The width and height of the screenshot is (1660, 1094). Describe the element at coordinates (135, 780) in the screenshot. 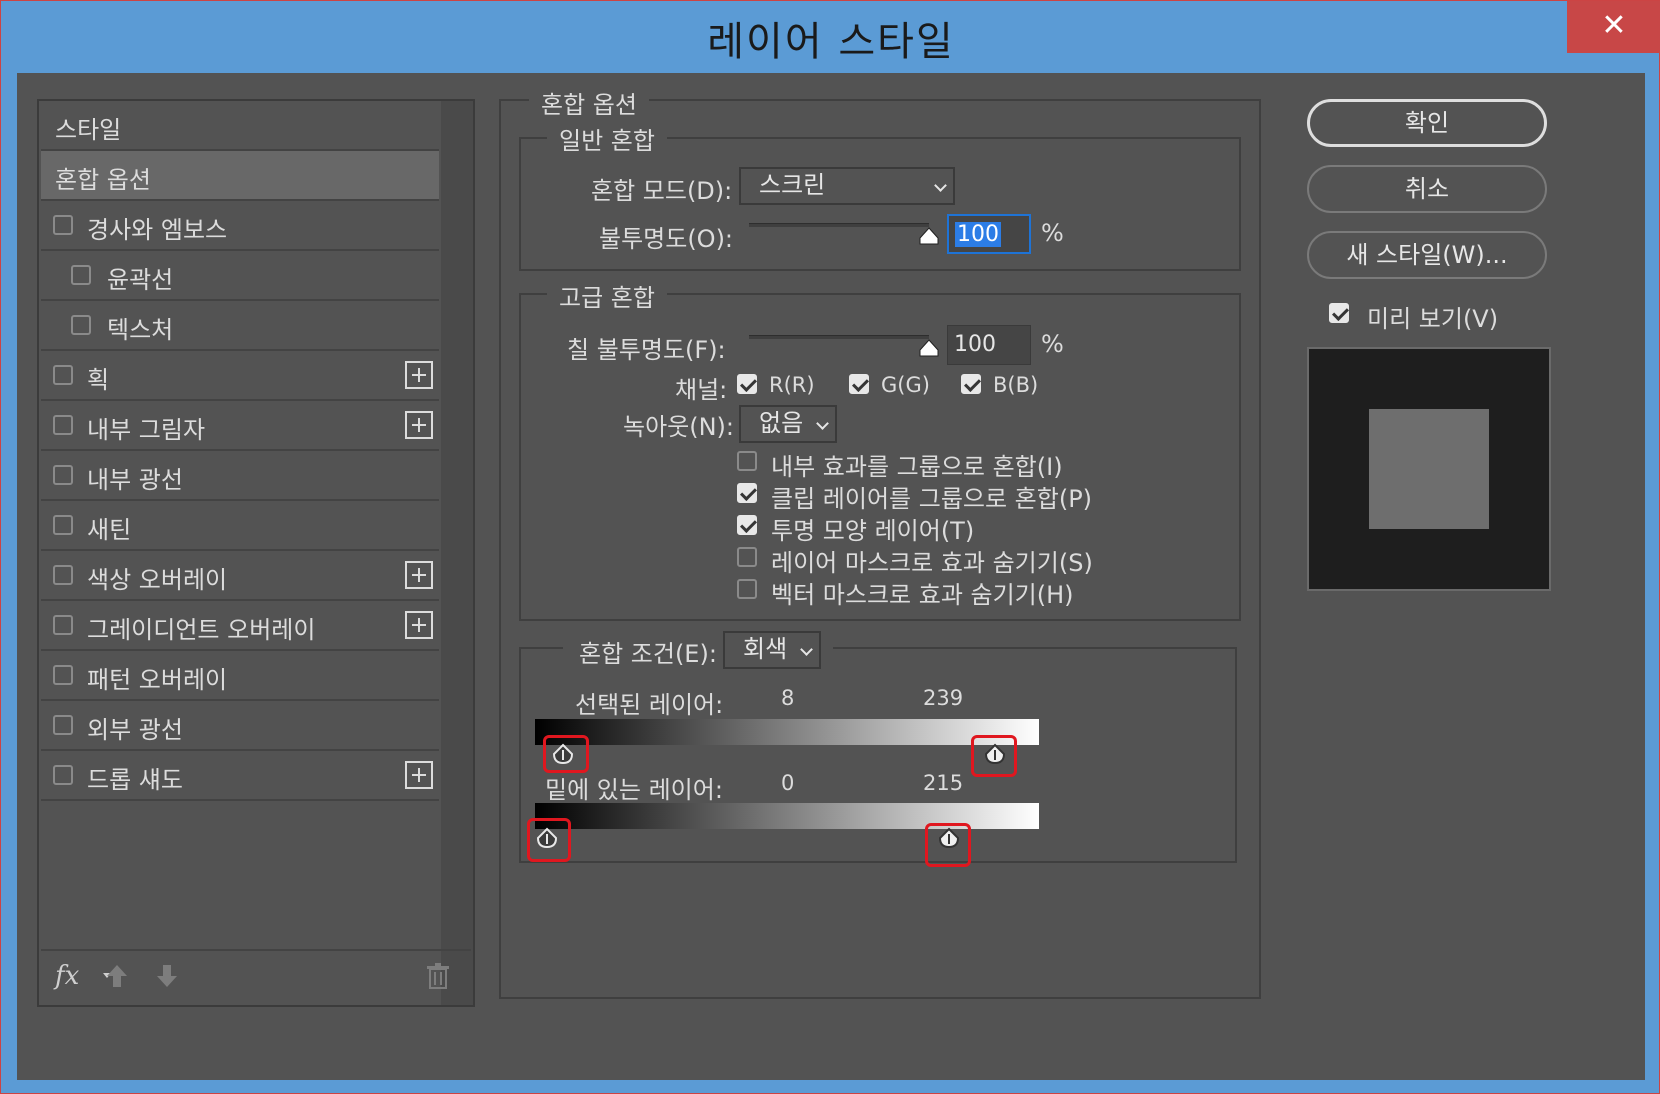

I see `sidebar-item-label: 드롭 섀도` at that location.